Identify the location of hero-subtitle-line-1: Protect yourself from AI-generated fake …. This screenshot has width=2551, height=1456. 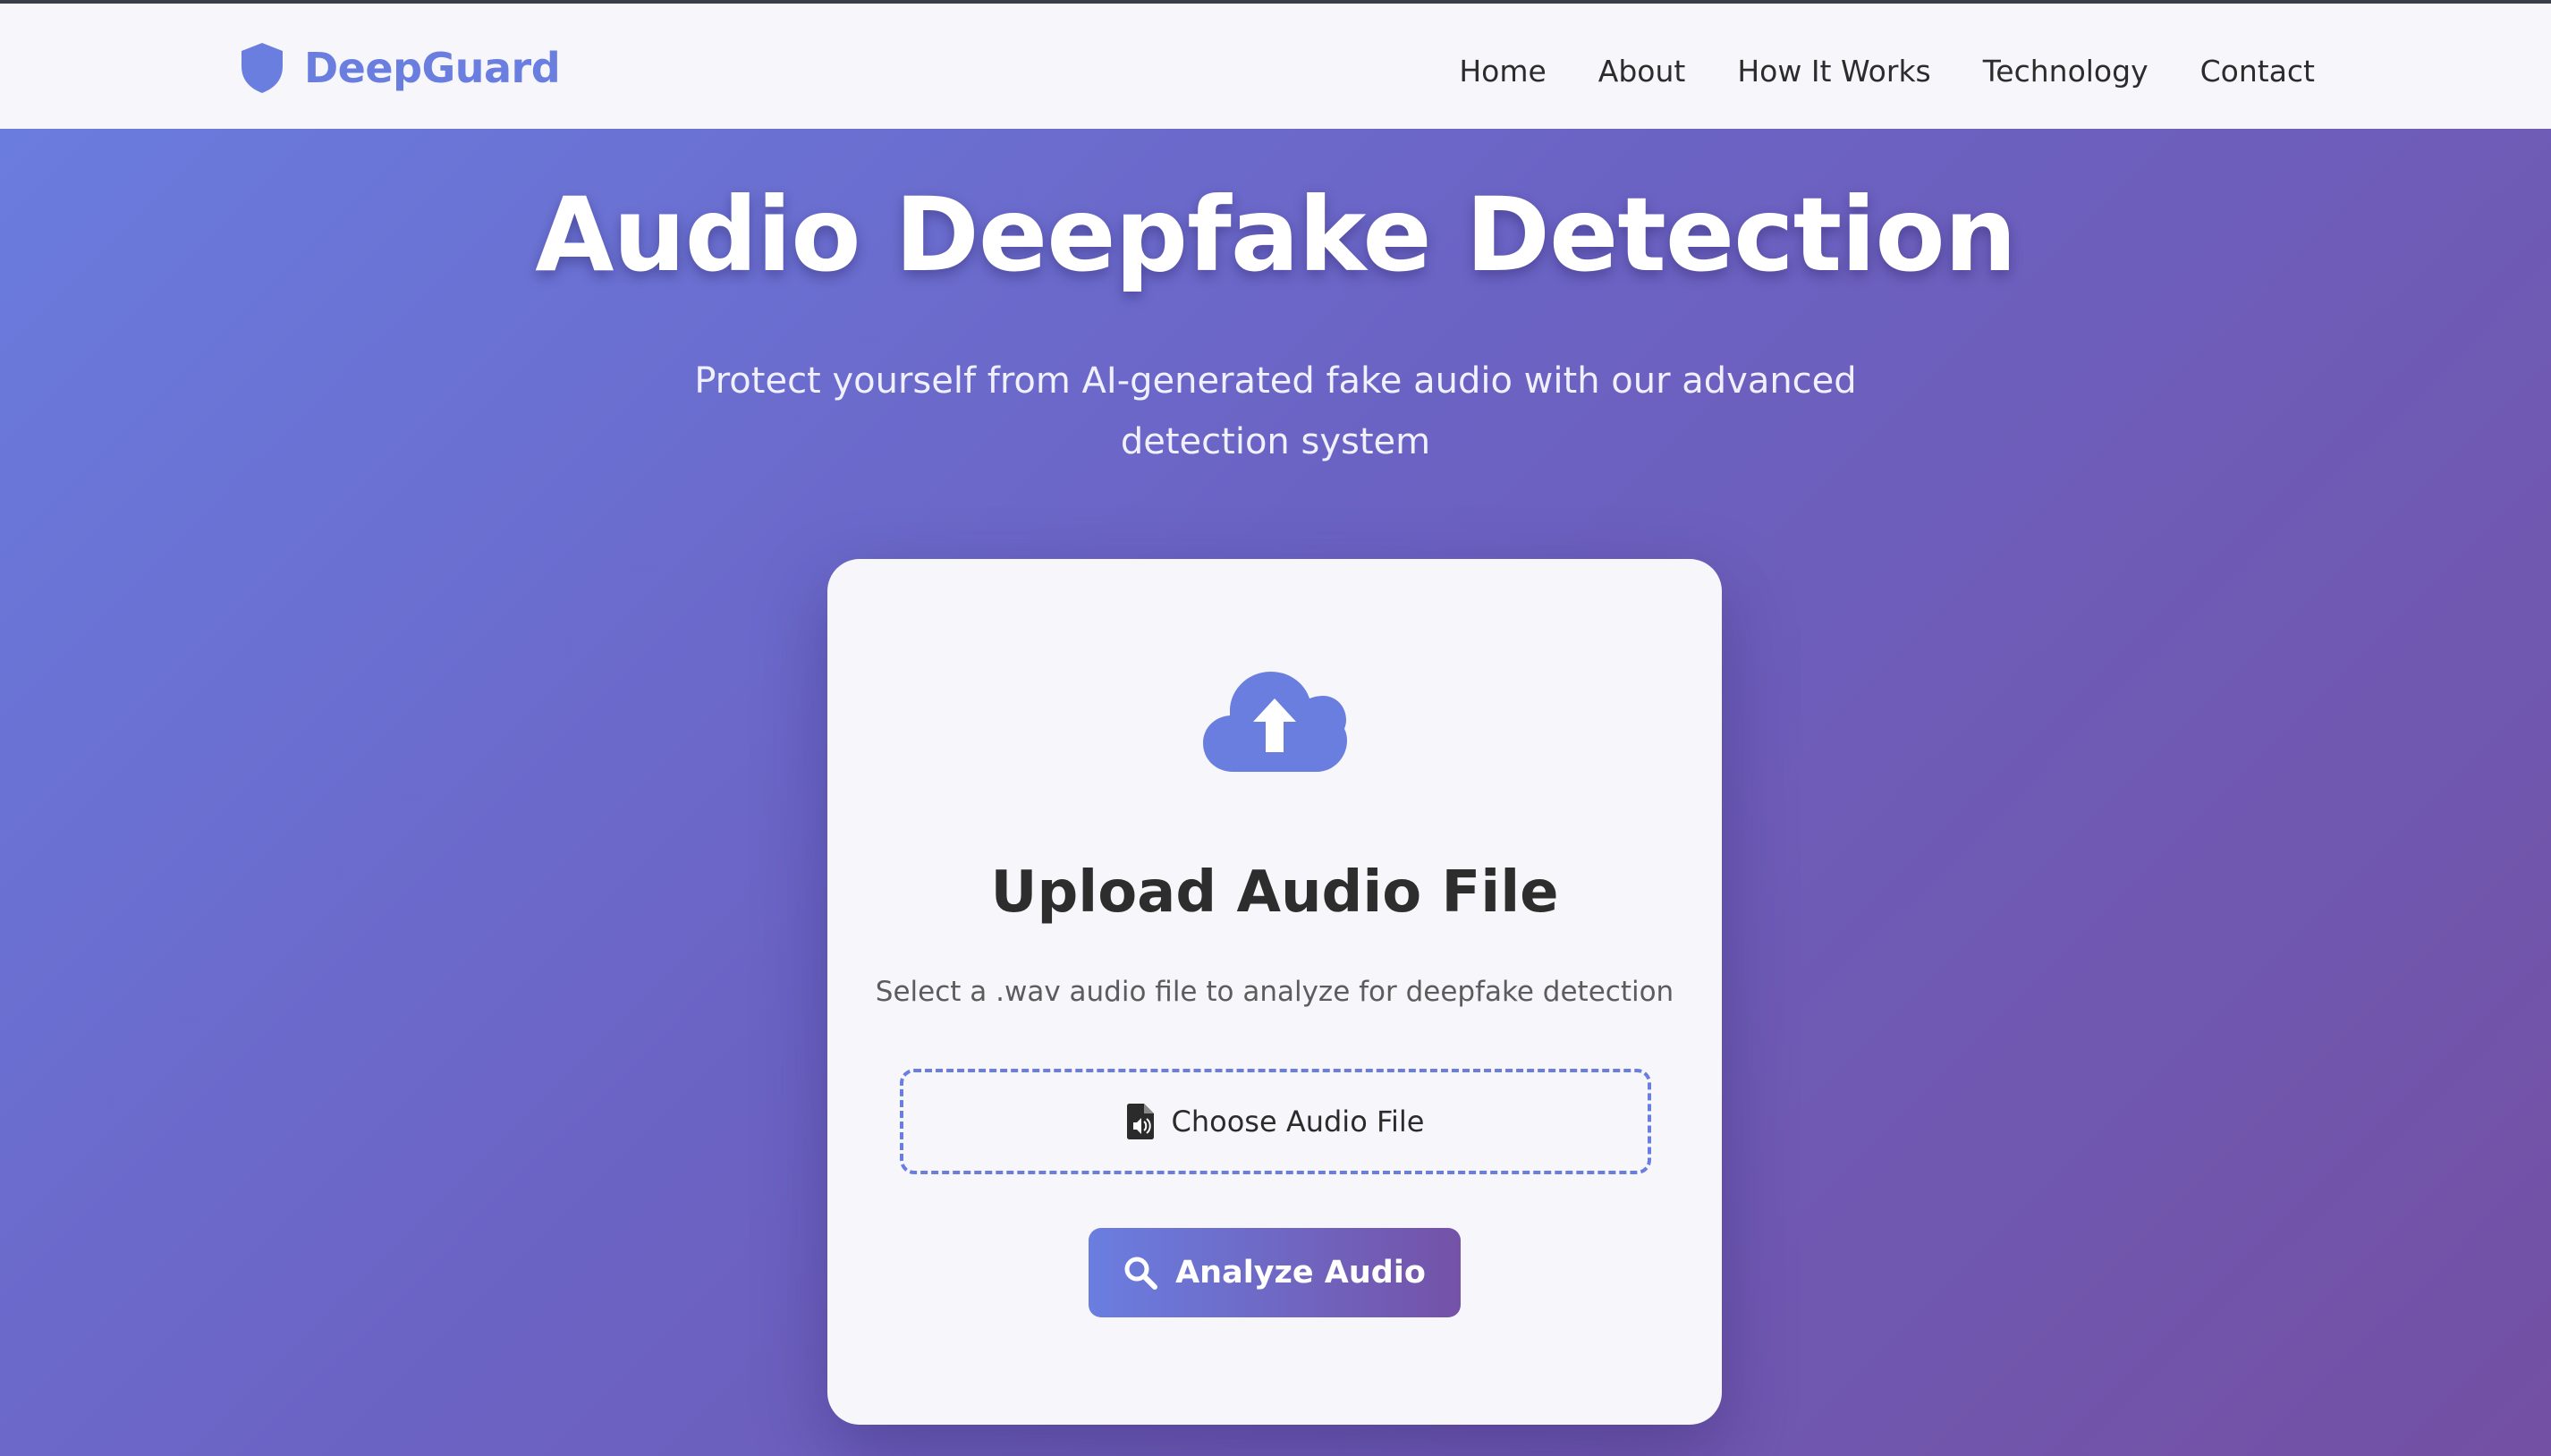
(1276, 381).